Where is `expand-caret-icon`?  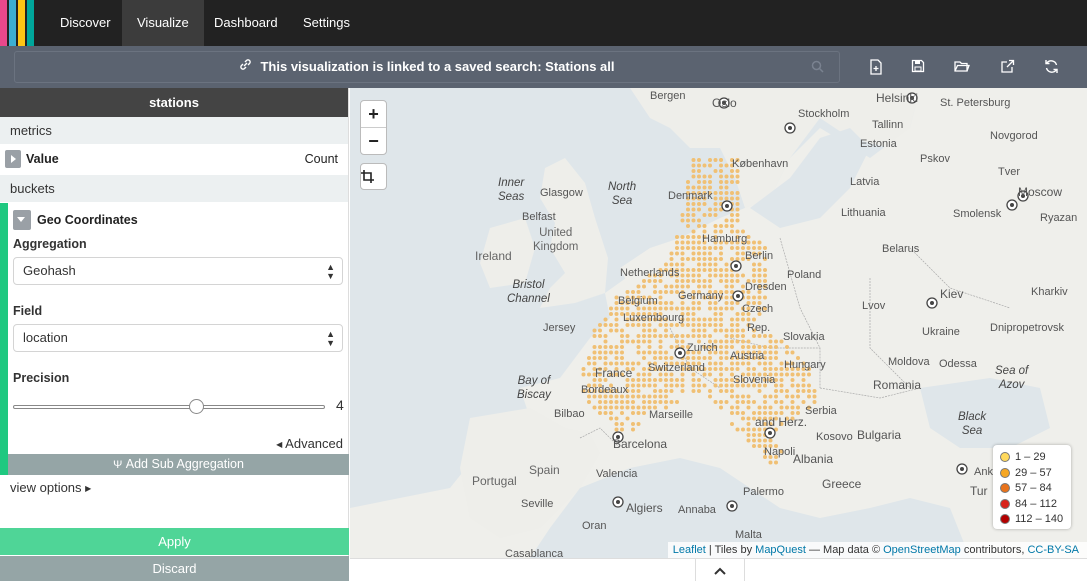
expand-caret-icon is located at coordinates (13, 159).